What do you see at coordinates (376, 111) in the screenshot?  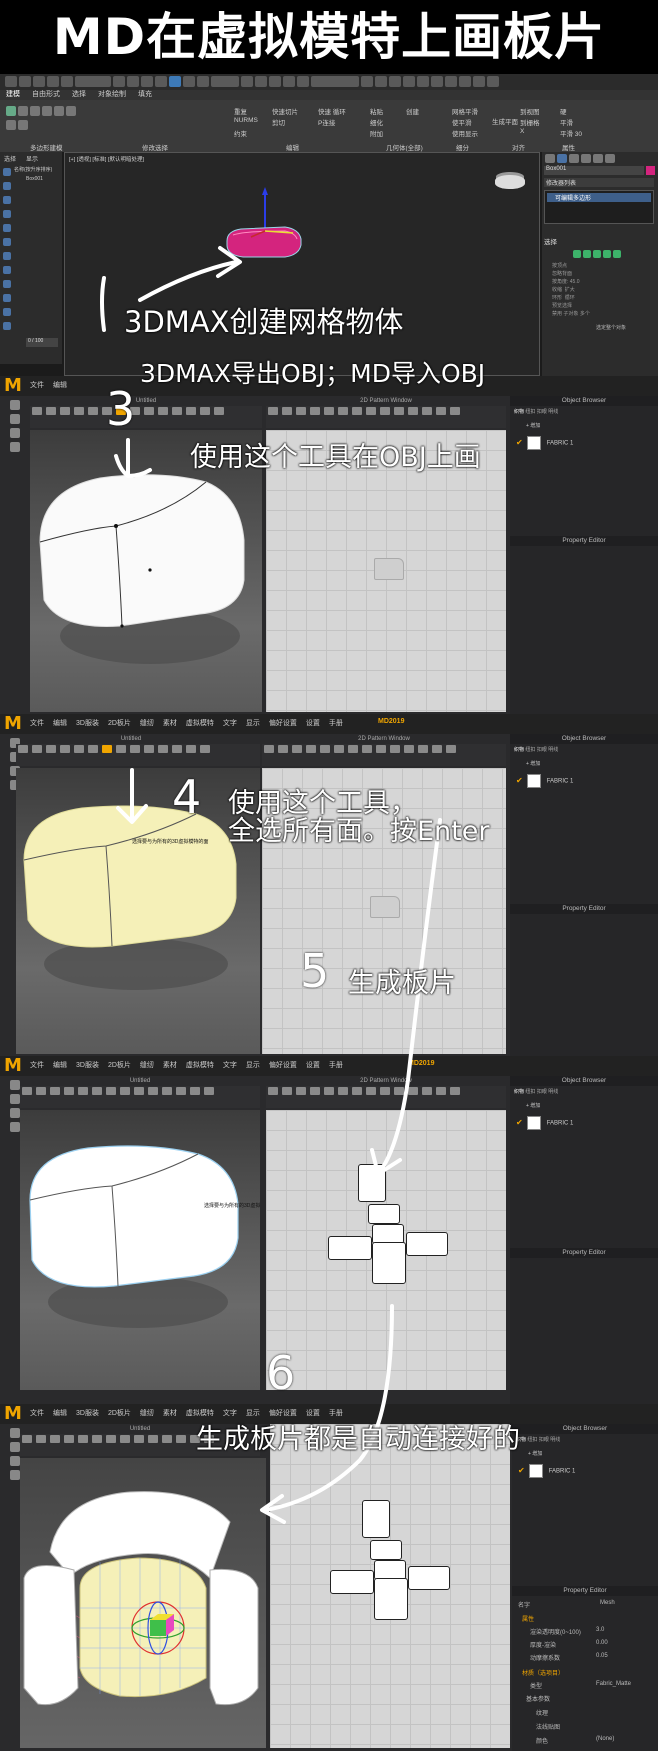 I see `ribbon-item: 粘贴` at bounding box center [376, 111].